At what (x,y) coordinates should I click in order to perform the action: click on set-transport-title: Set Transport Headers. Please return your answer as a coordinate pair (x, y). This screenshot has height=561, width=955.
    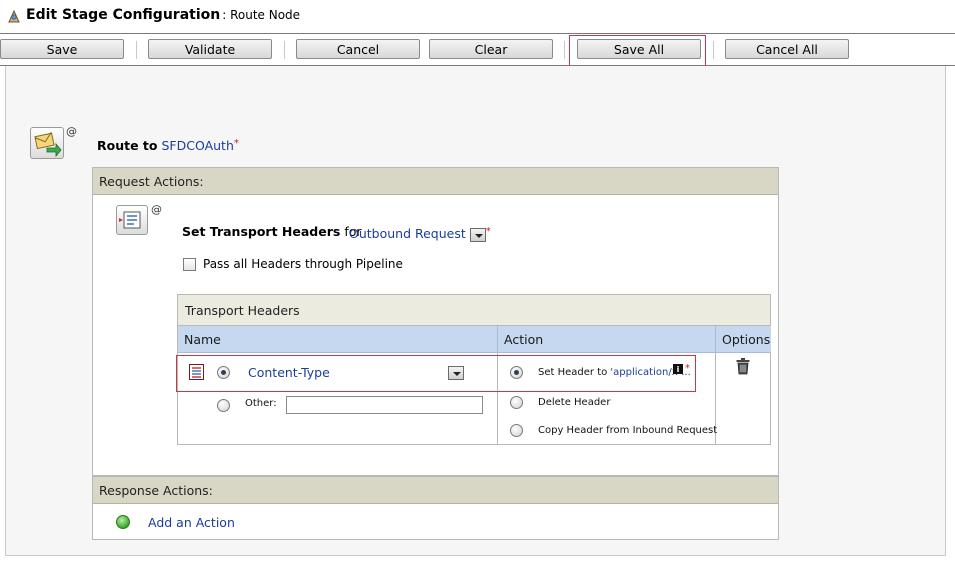
    Looking at the image, I should click on (261, 231).